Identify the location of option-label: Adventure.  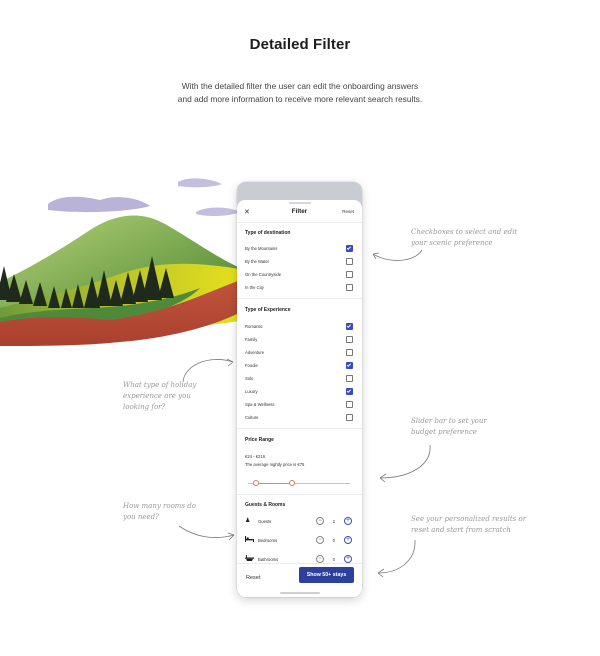
(255, 352).